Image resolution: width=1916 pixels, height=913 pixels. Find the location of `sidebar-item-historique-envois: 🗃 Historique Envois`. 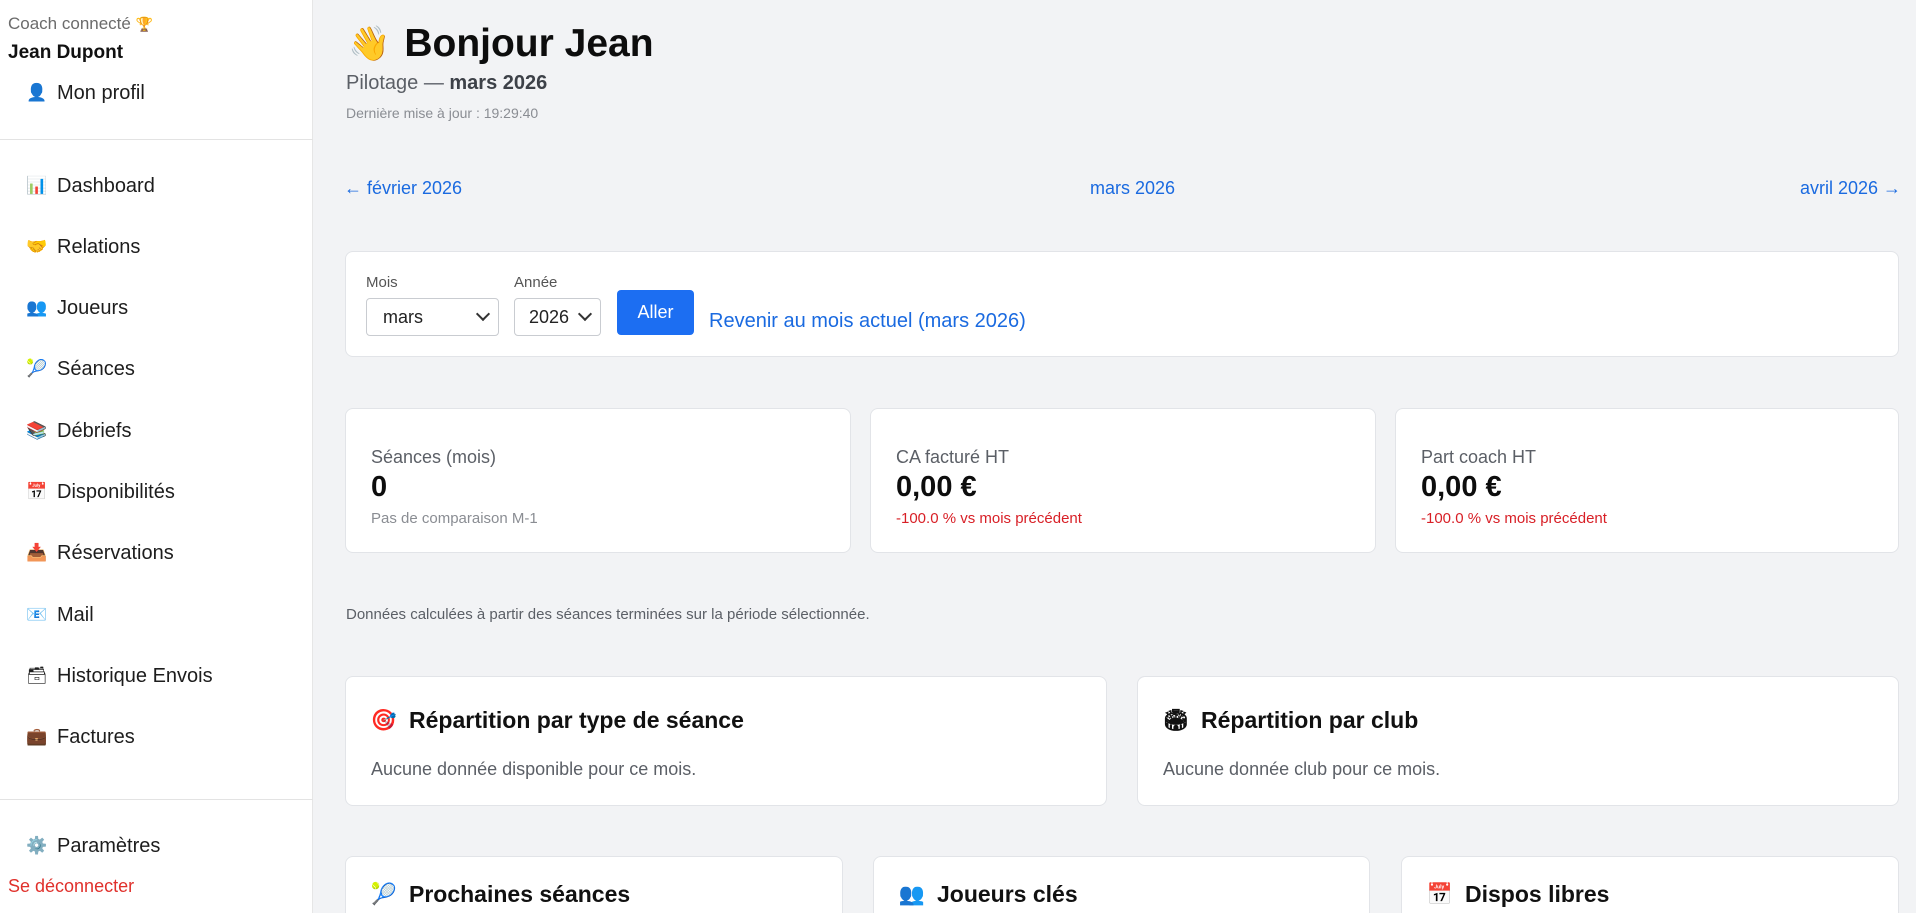

sidebar-item-historique-envois: 🗃 Historique Envois is located at coordinates (119, 676).